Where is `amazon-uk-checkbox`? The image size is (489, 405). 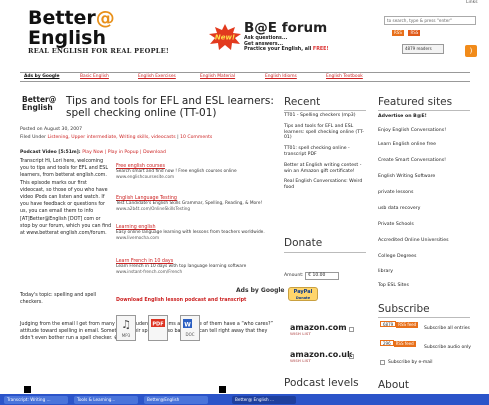 amazon-uk-checkbox is located at coordinates (351, 356).